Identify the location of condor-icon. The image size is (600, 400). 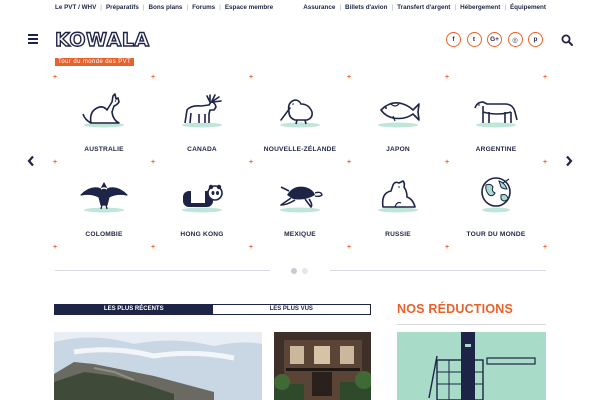
(104, 197).